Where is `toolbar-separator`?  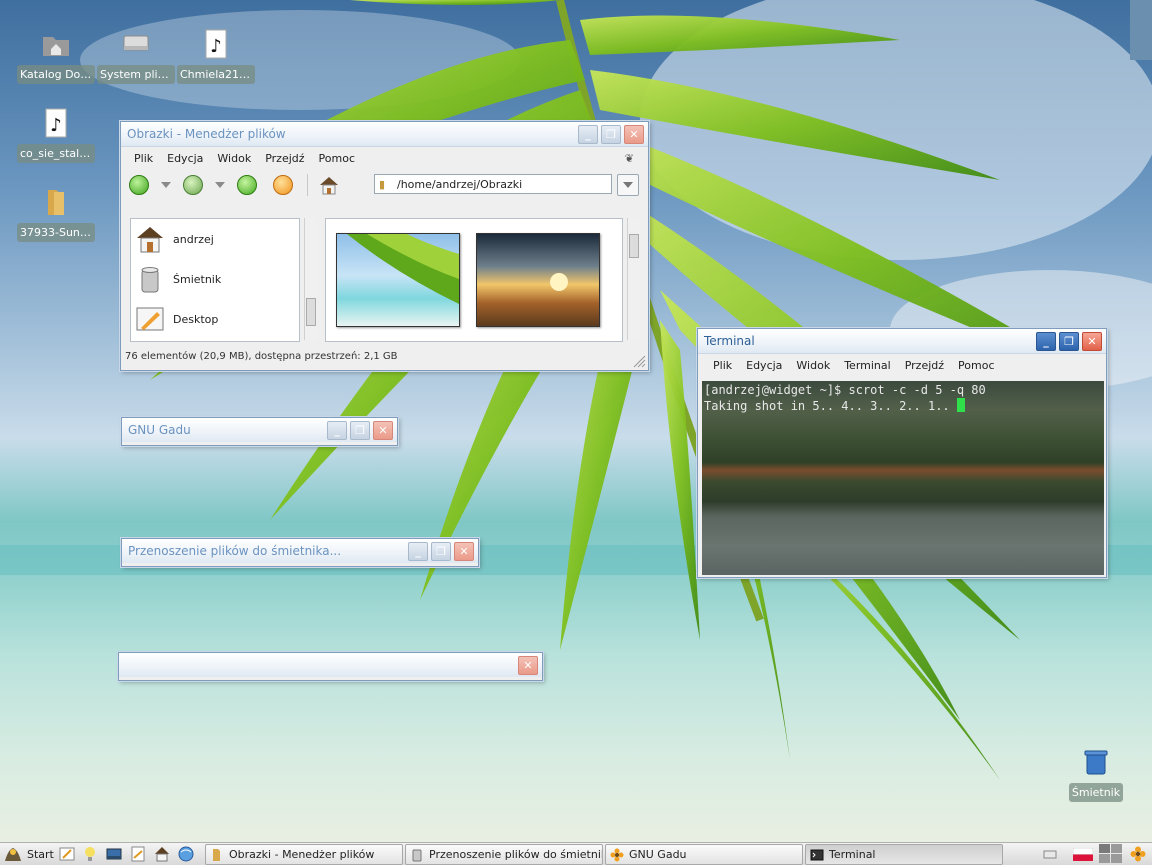
toolbar-separator is located at coordinates (307, 185).